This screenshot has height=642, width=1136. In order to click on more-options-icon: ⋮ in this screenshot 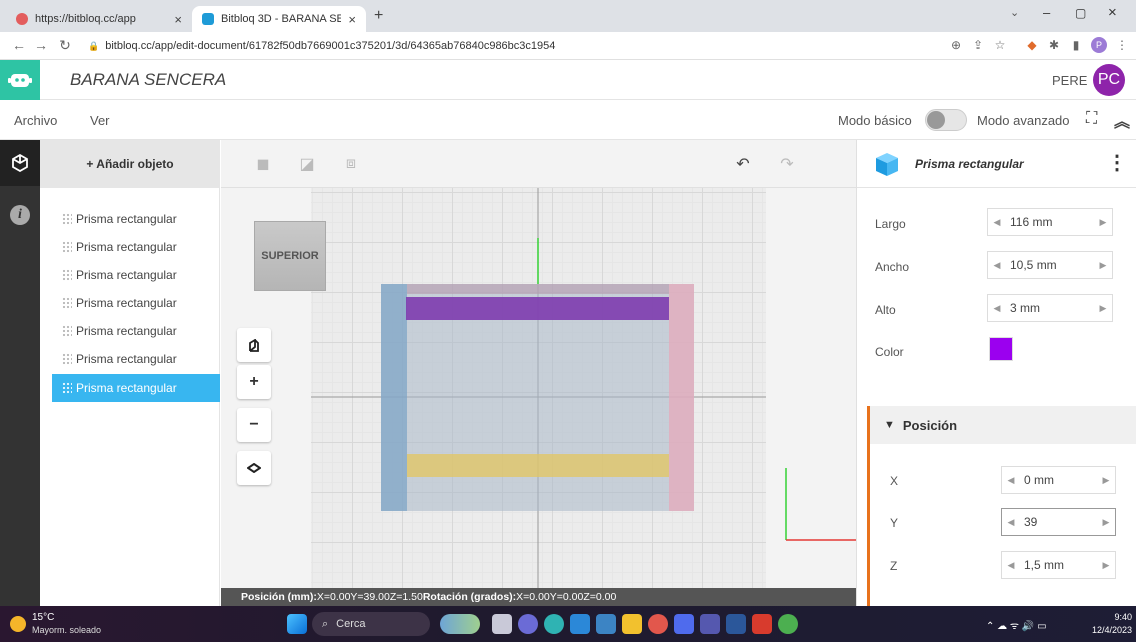, I will do `click(1117, 163)`.